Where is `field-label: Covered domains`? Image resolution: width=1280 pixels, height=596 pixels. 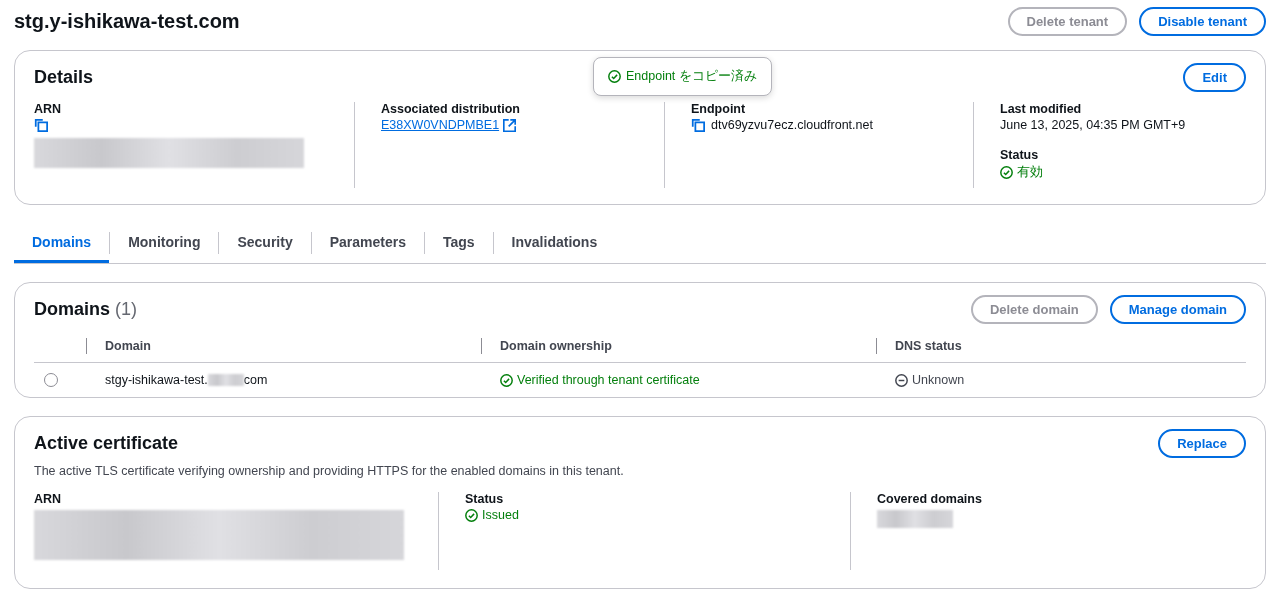 field-label: Covered domains is located at coordinates (930, 499).